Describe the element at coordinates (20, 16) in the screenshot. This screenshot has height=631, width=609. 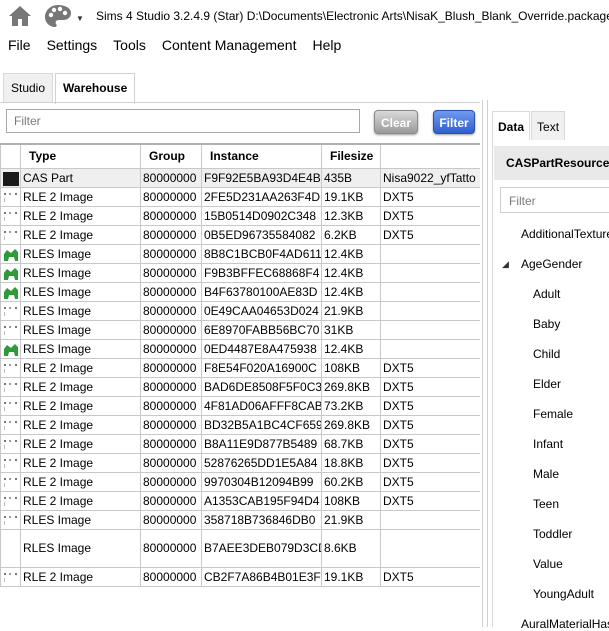
I see `home-icon` at that location.